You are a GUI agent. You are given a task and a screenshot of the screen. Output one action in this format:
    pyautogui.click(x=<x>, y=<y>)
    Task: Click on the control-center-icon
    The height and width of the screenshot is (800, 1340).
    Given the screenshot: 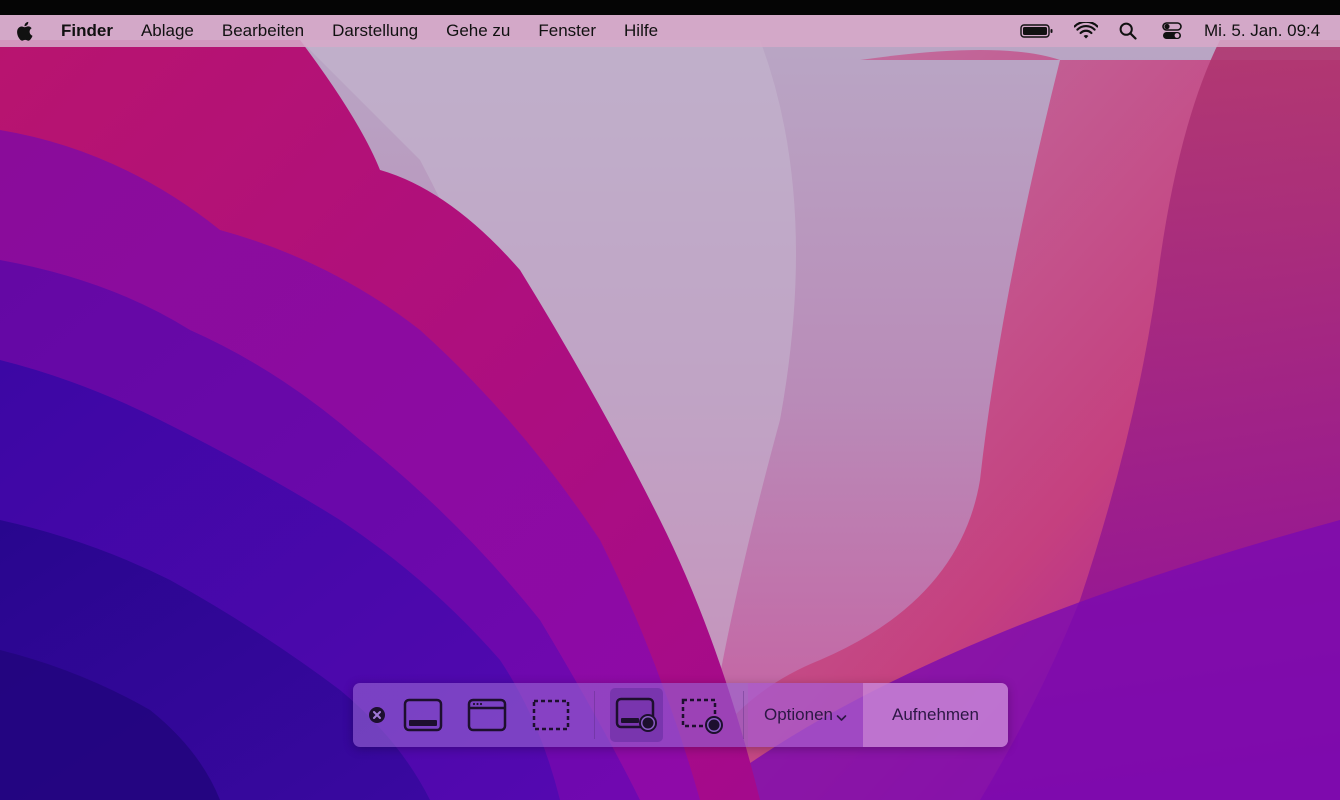 What is the action you would take?
    pyautogui.click(x=1172, y=31)
    